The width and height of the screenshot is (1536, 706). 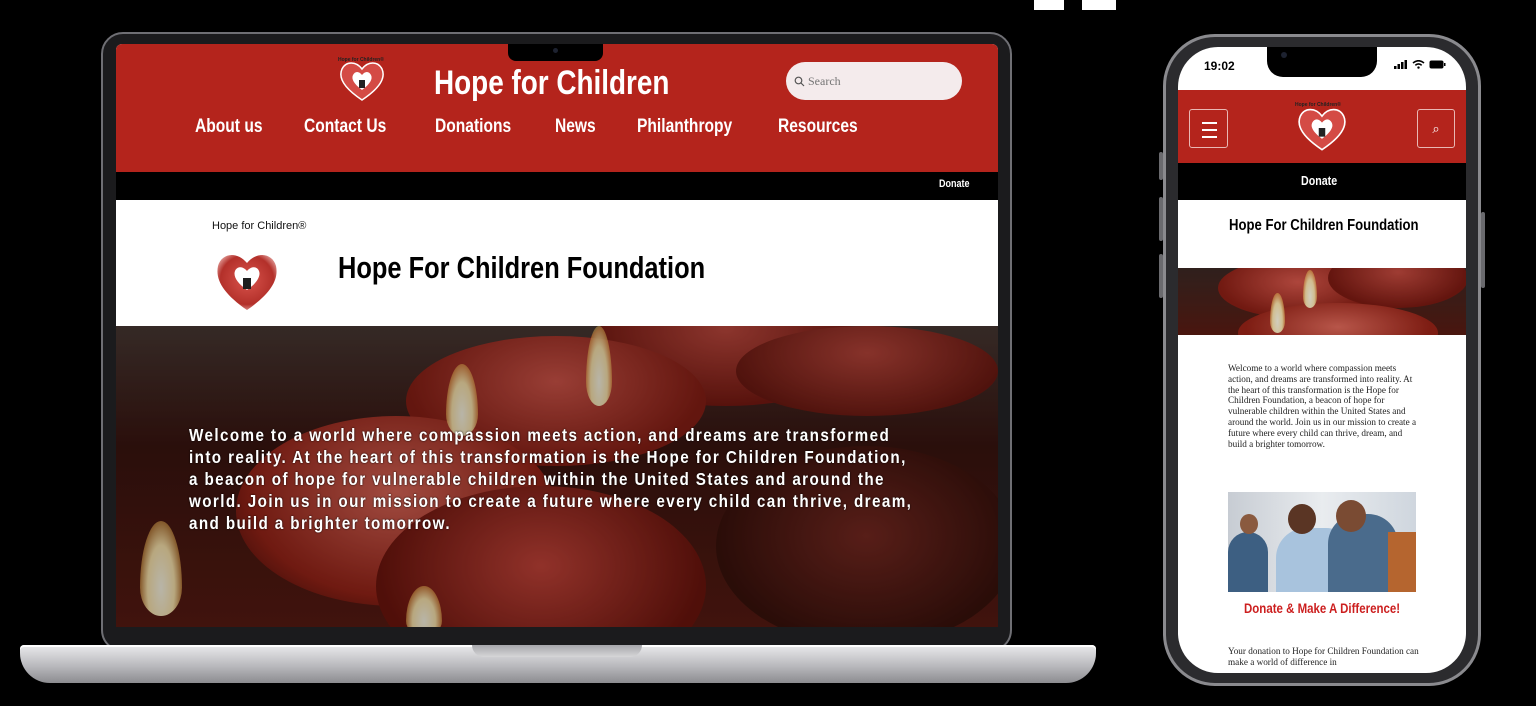 What do you see at coordinates (575, 127) in the screenshot?
I see `nav-news: News` at bounding box center [575, 127].